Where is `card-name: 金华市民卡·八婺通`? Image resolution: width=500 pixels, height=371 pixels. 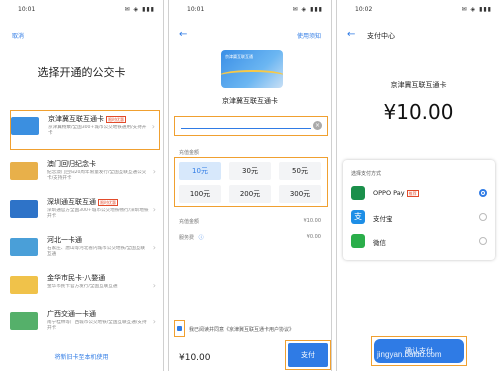
card-name: 金华市民卡·八婺通 is located at coordinates (76, 278).